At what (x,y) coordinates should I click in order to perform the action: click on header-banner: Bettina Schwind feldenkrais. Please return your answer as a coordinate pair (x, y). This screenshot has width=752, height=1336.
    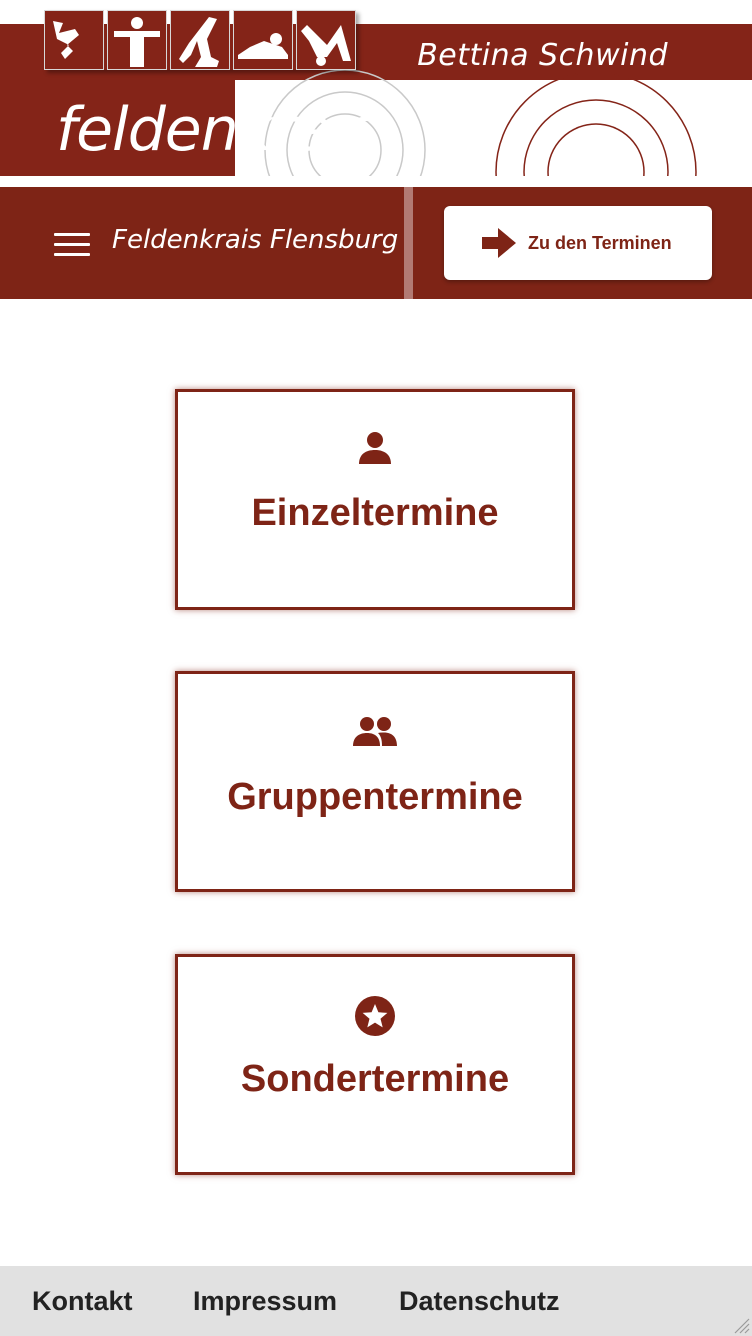
    Looking at the image, I should click on (376, 93).